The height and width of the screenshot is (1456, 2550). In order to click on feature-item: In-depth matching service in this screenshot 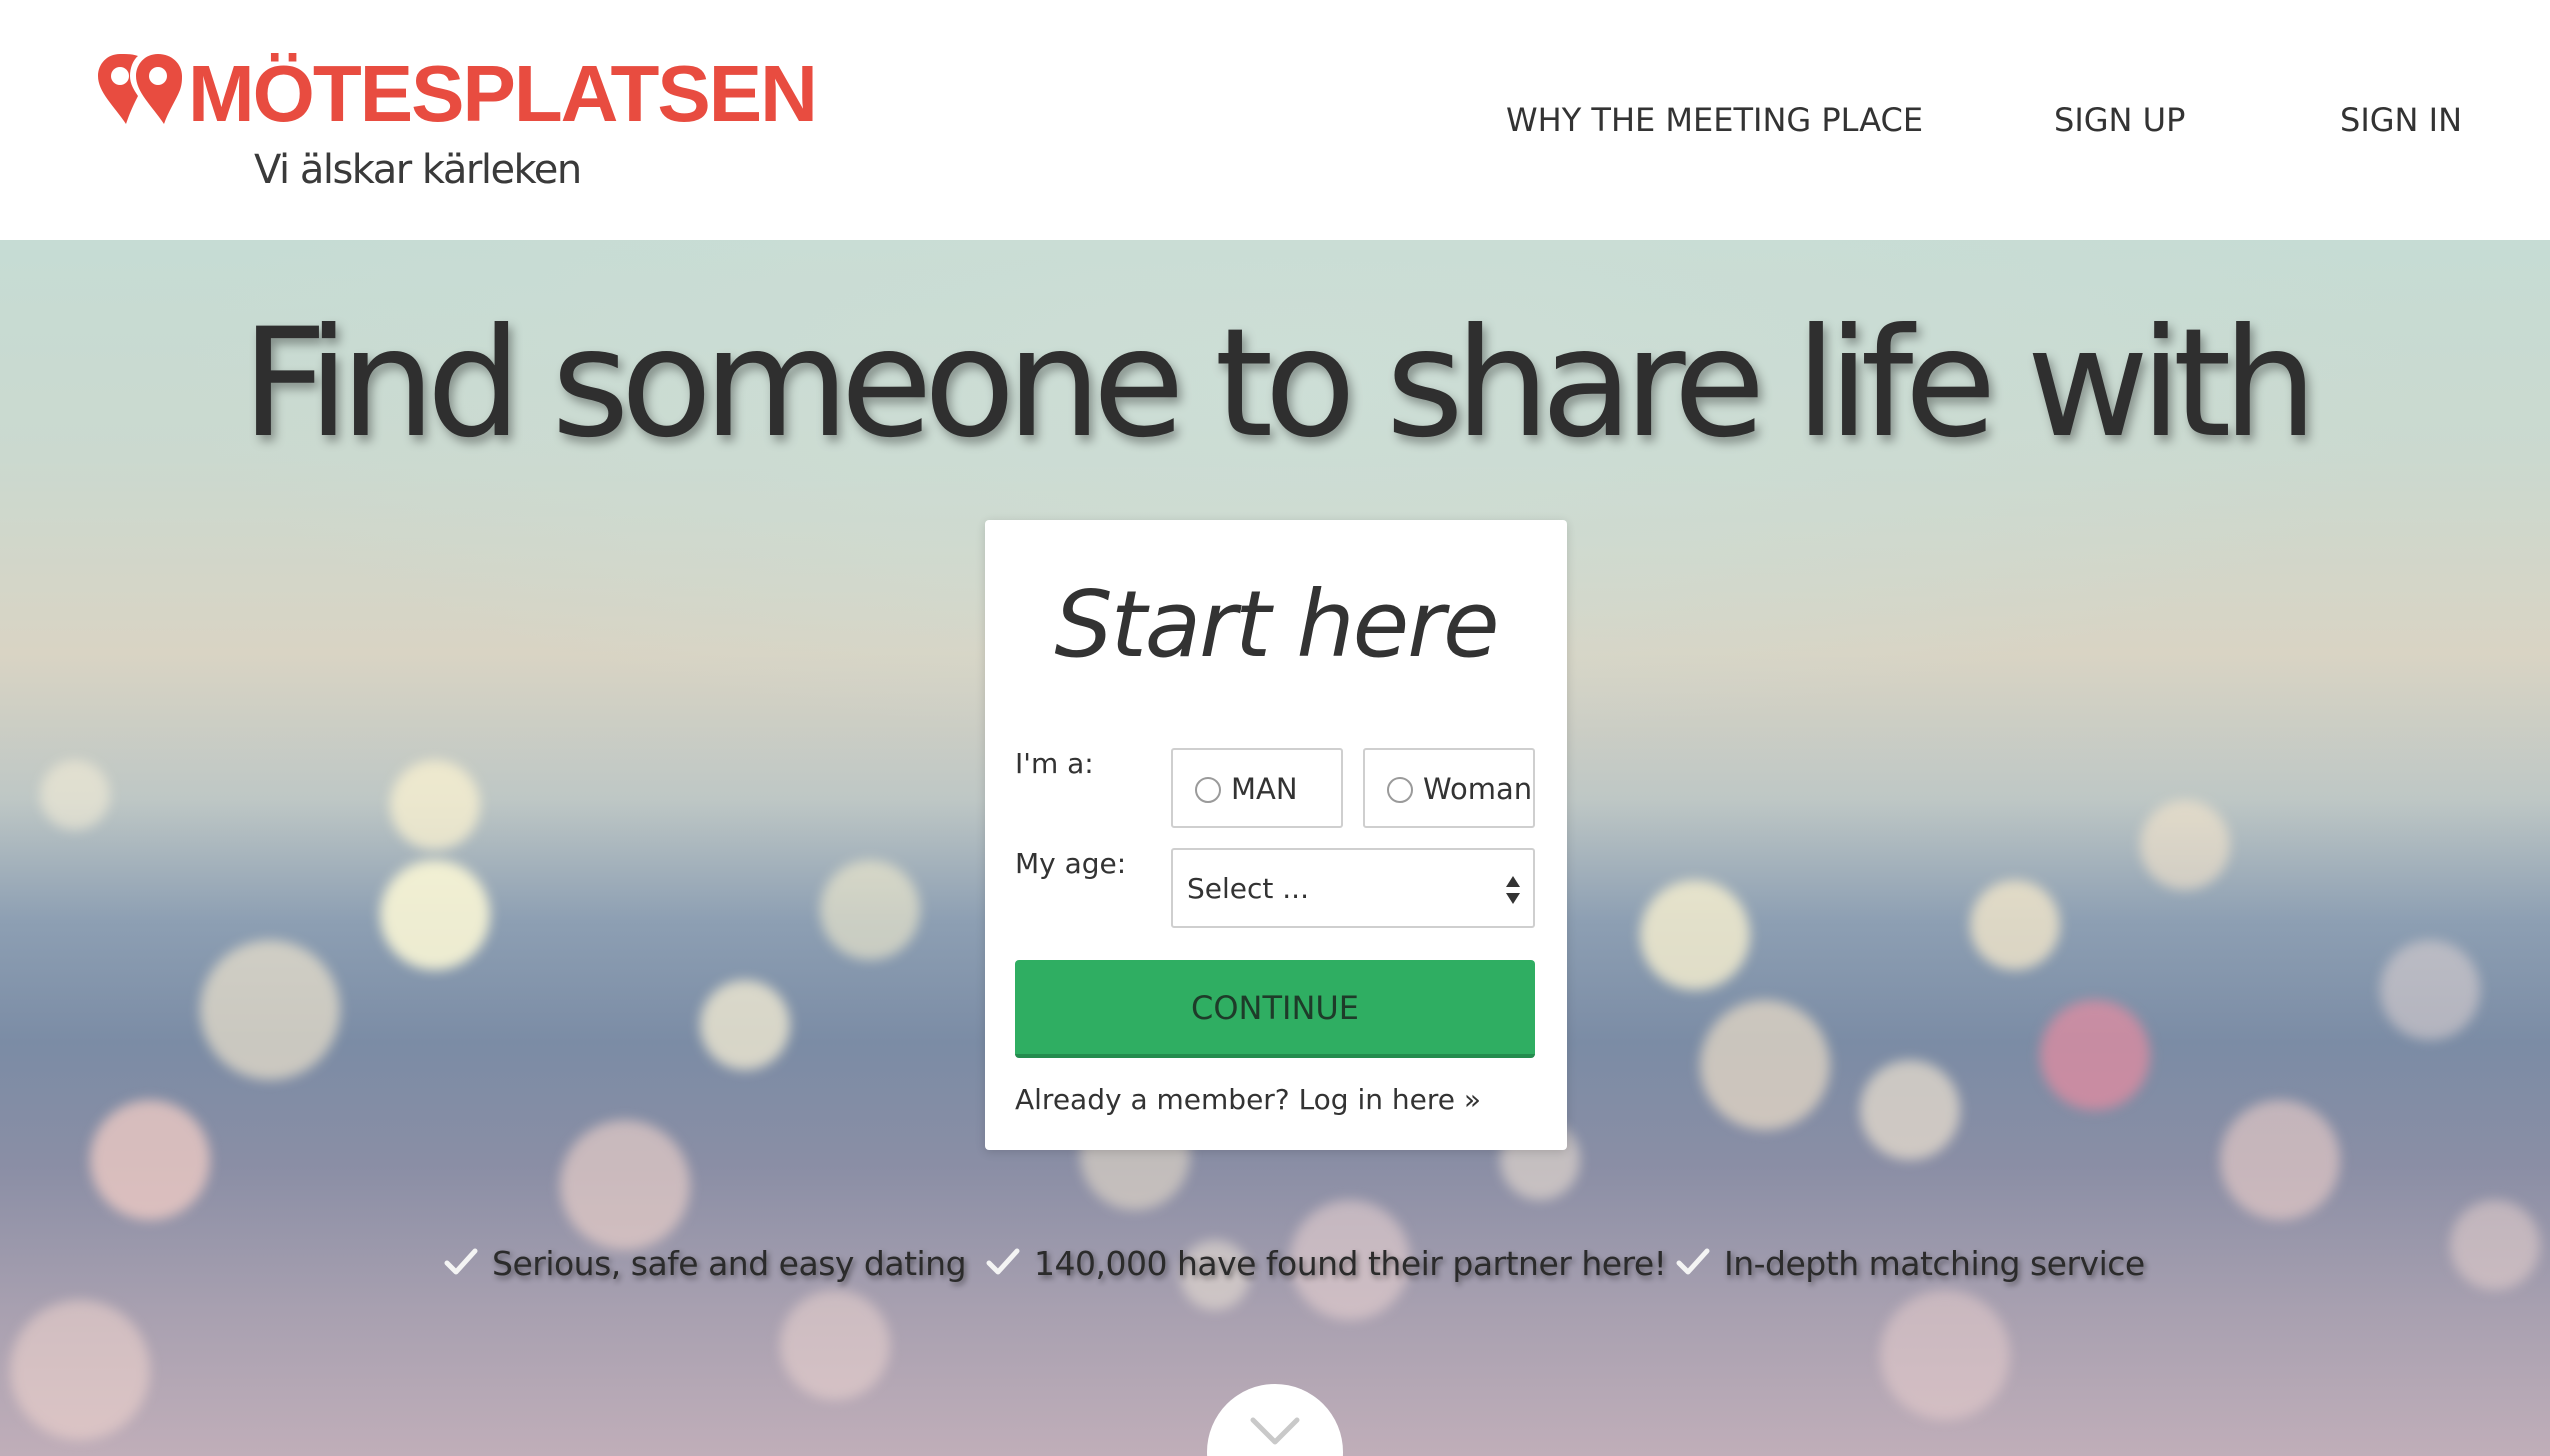, I will do `click(1910, 1264)`.